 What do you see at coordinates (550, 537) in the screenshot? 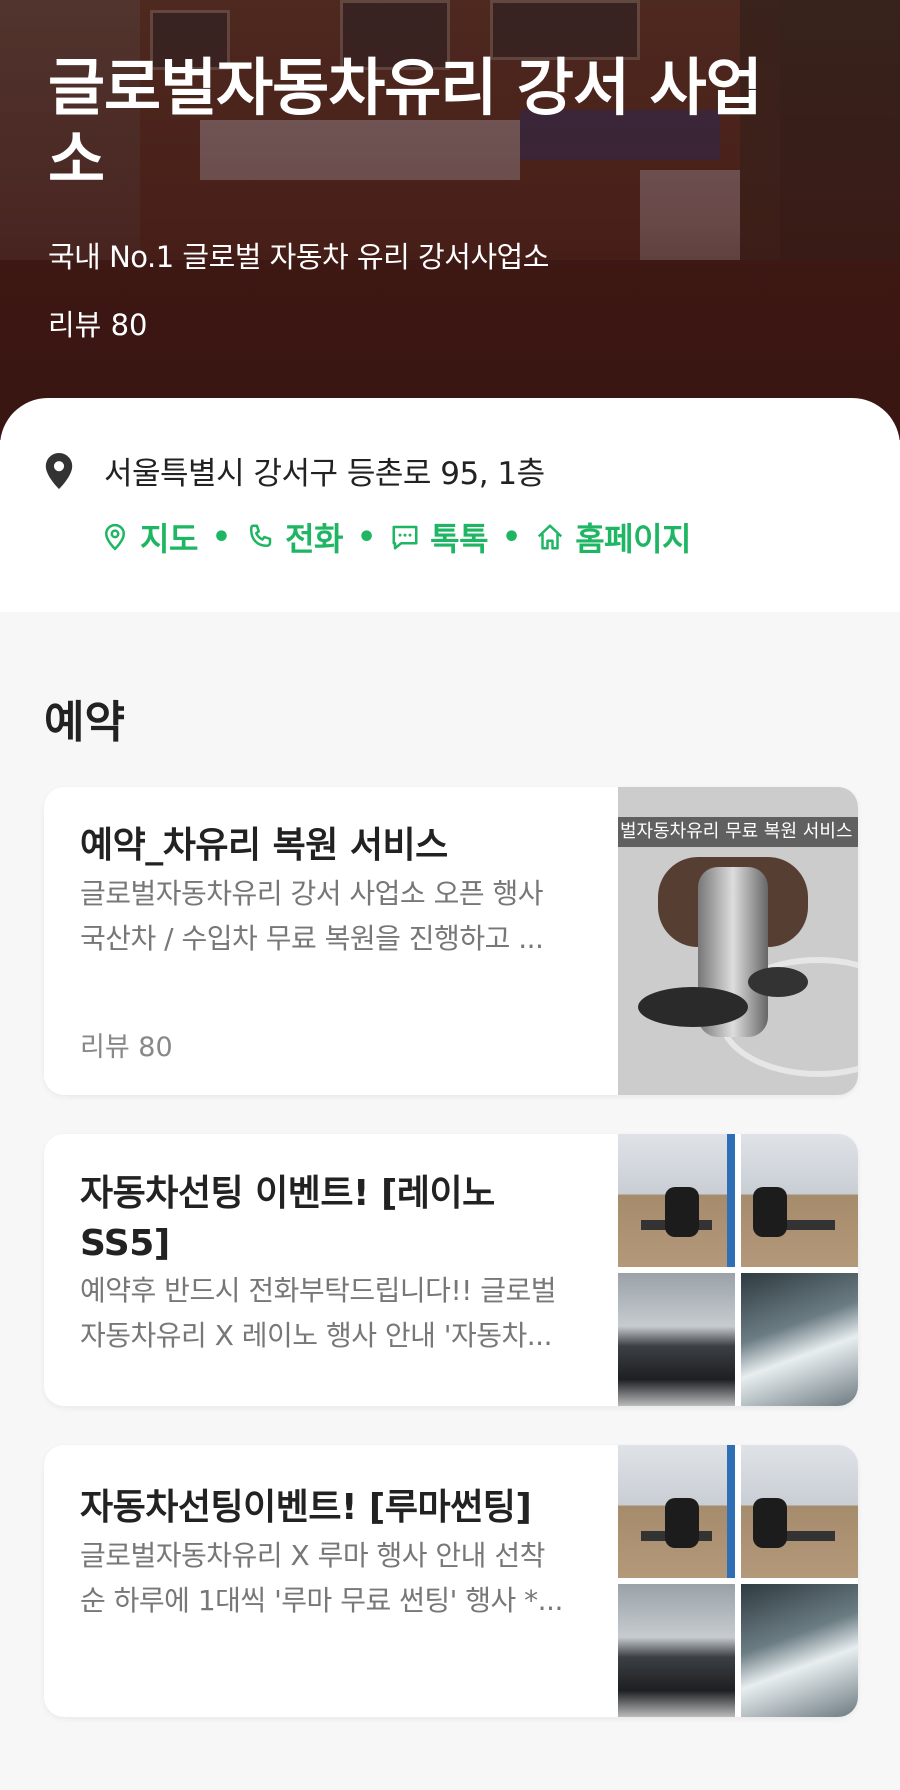
I see `home-icon` at bounding box center [550, 537].